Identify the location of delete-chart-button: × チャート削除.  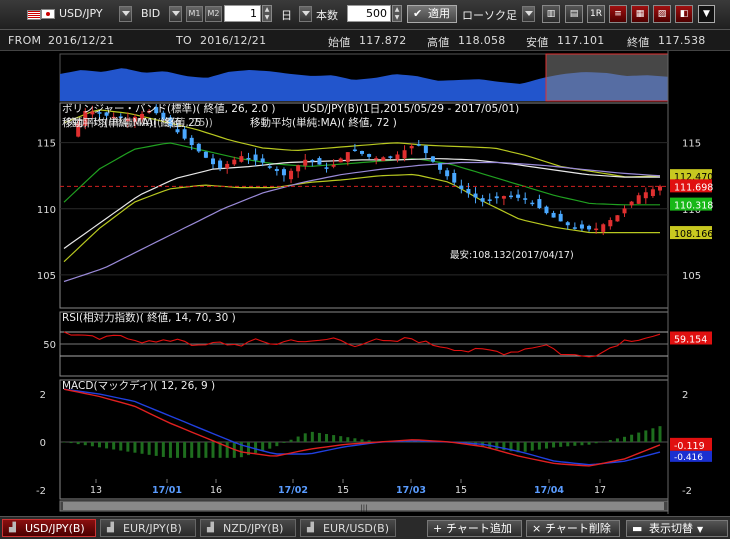
(573, 528).